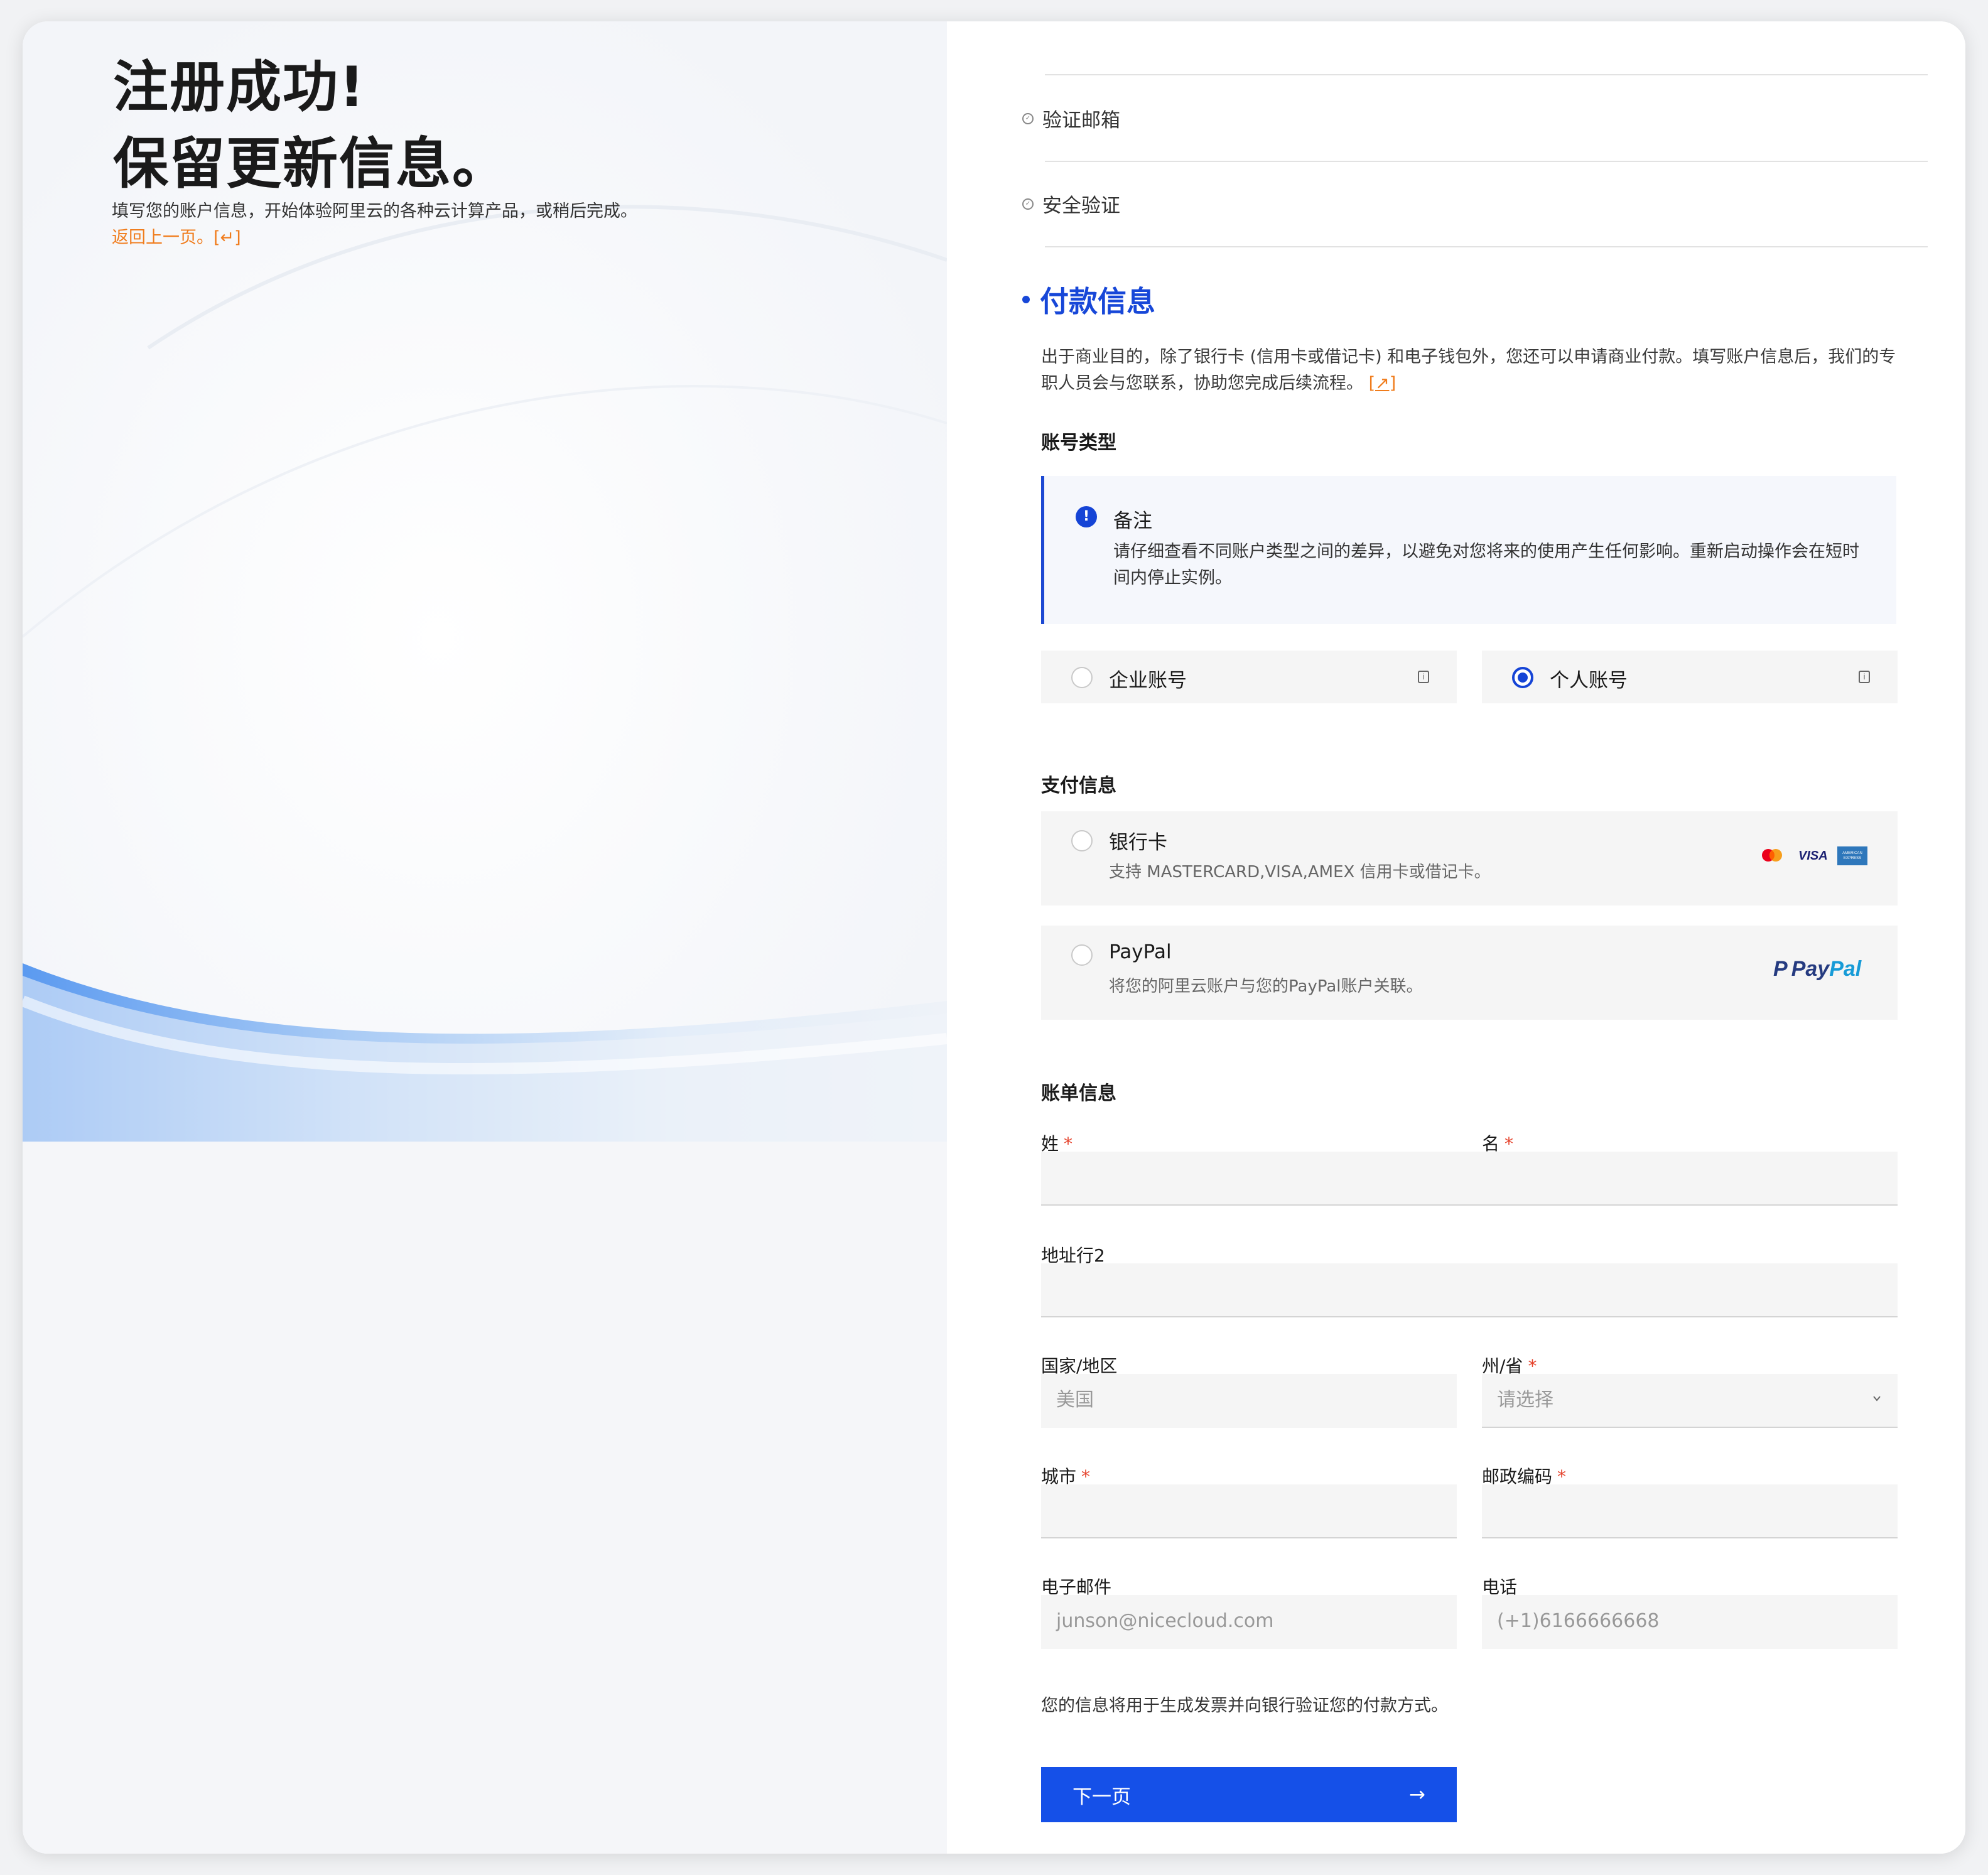  What do you see at coordinates (1101, 1797) in the screenshot?
I see `next-label: 下一页` at bounding box center [1101, 1797].